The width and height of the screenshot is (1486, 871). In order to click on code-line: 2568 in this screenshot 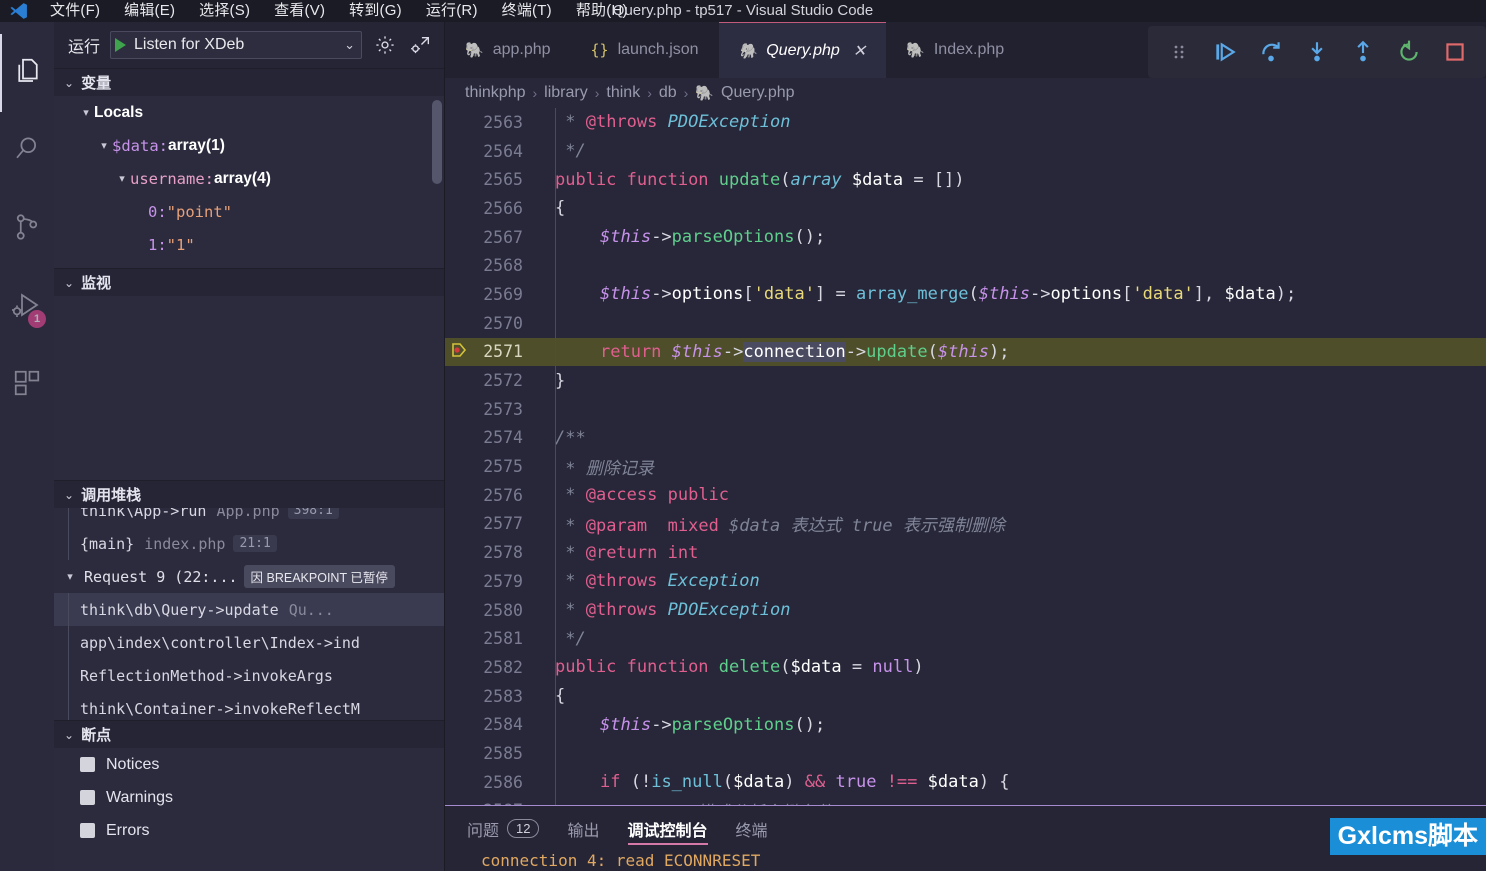, I will do `click(965, 266)`.